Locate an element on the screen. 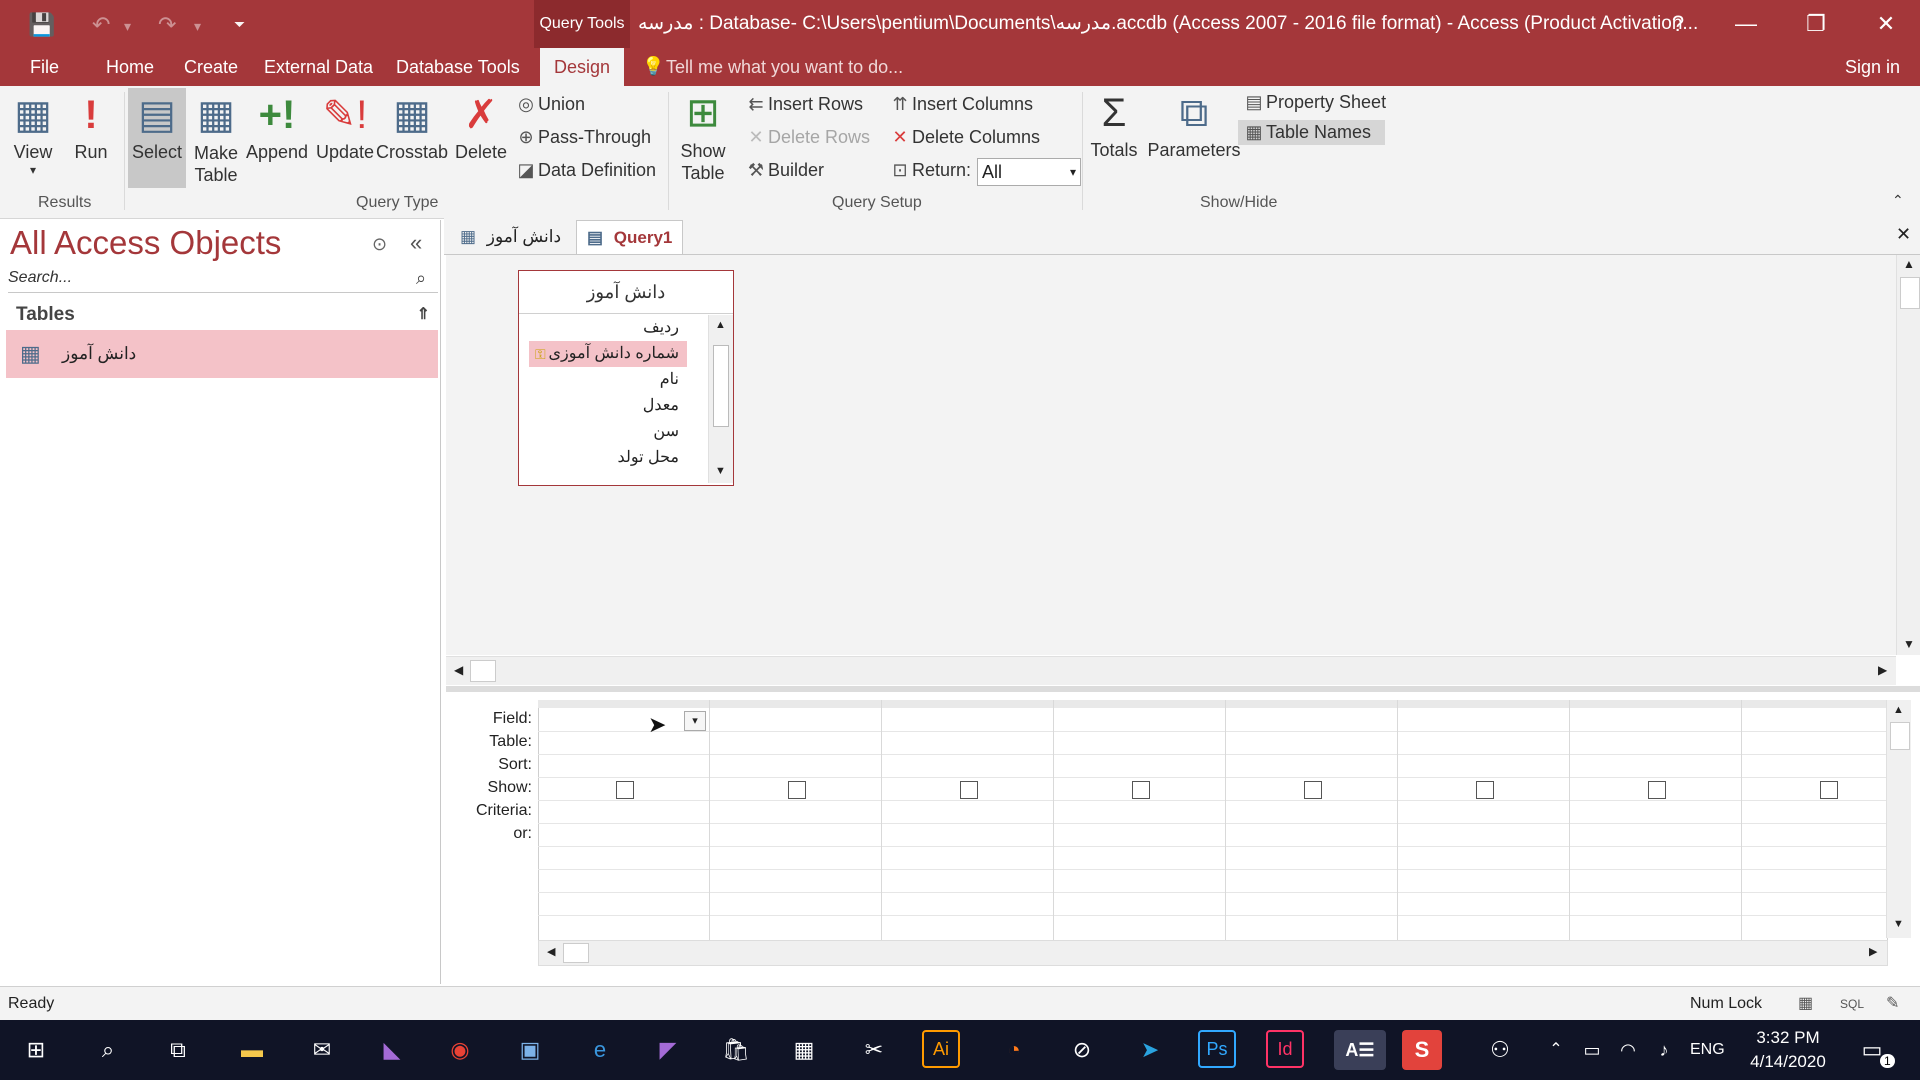 This screenshot has width=1920, height=1080. union-button: ◎ Union is located at coordinates (549, 104).